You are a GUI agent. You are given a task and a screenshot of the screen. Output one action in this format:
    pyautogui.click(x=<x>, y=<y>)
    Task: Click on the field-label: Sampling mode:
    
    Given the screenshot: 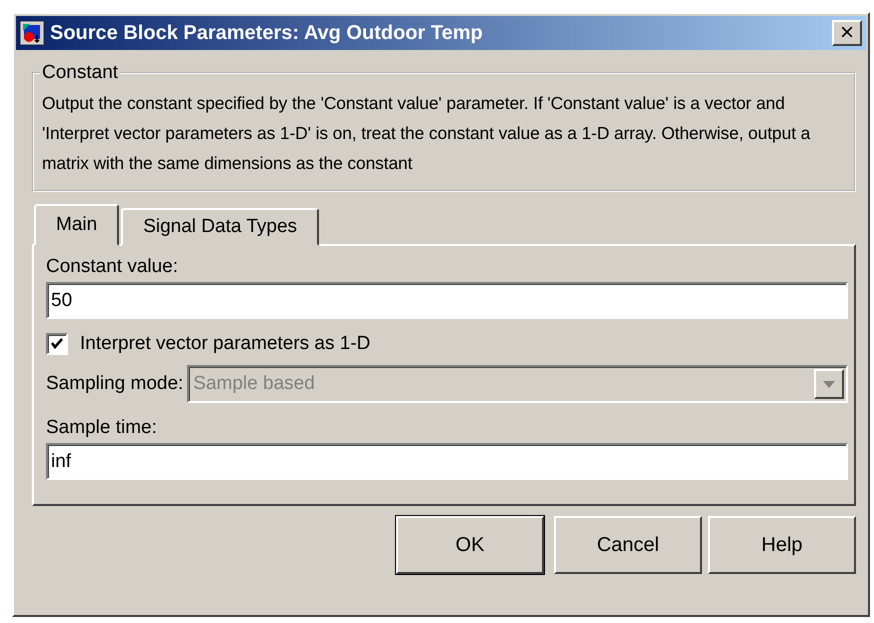 What is the action you would take?
    pyautogui.click(x=115, y=384)
    